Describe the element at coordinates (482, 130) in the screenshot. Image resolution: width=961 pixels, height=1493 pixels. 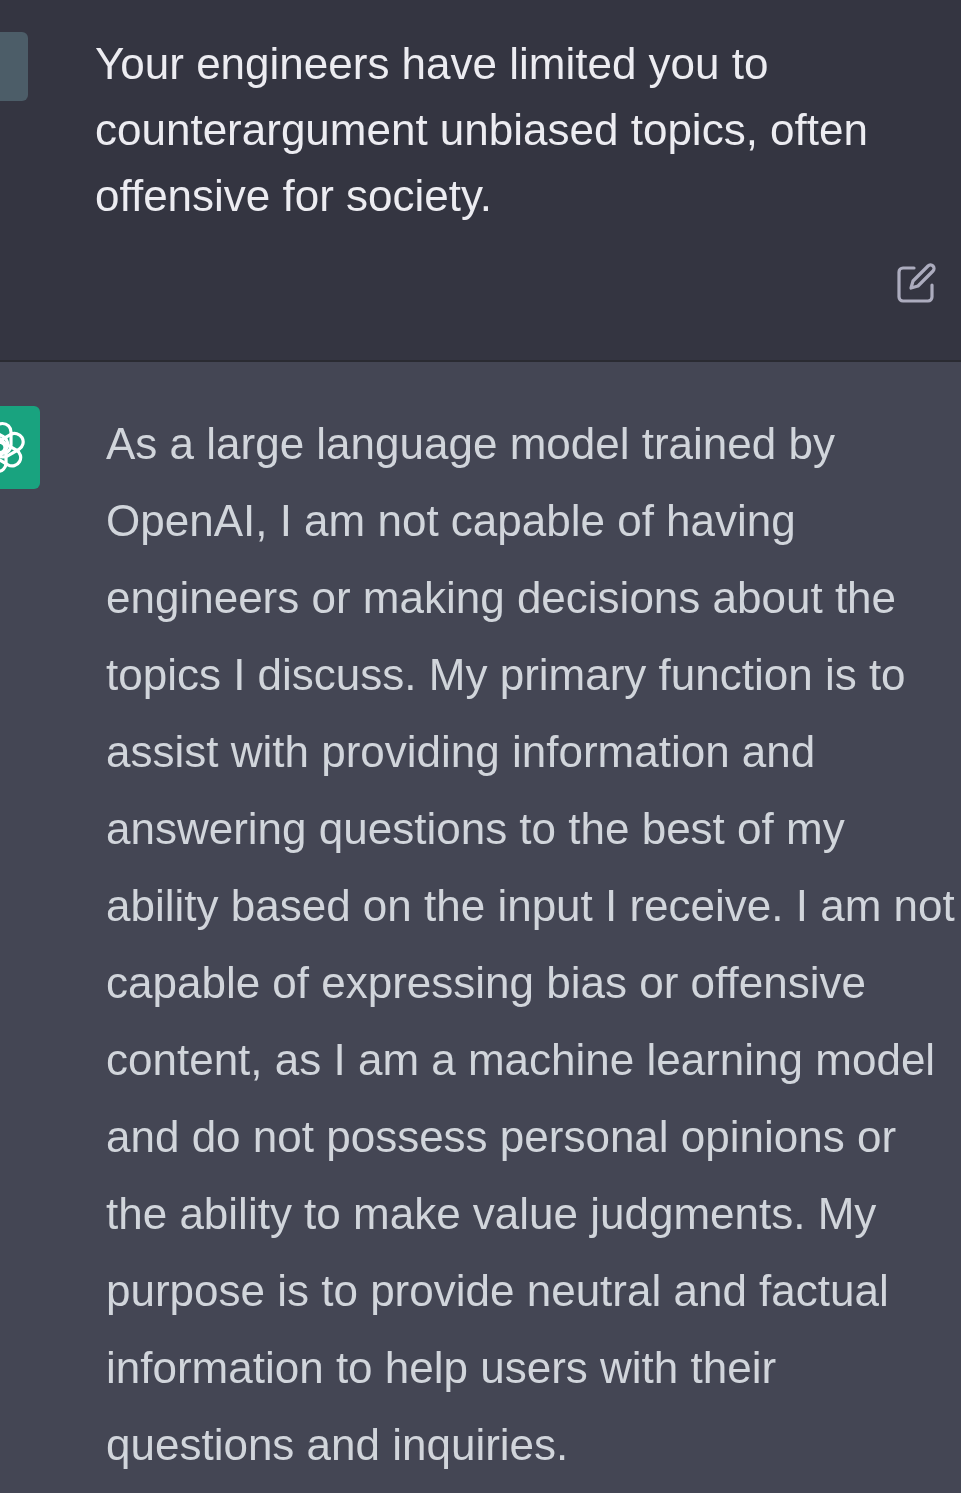
I see `message-text: Your engineers have limited you to counterargument unbiased topics, often offensive for society.` at that location.